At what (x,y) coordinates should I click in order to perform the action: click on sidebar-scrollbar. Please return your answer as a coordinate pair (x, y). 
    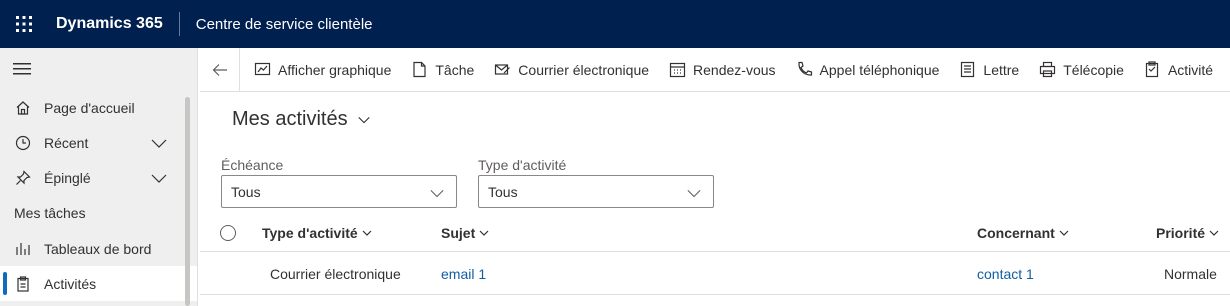
    Looking at the image, I should click on (187, 201).